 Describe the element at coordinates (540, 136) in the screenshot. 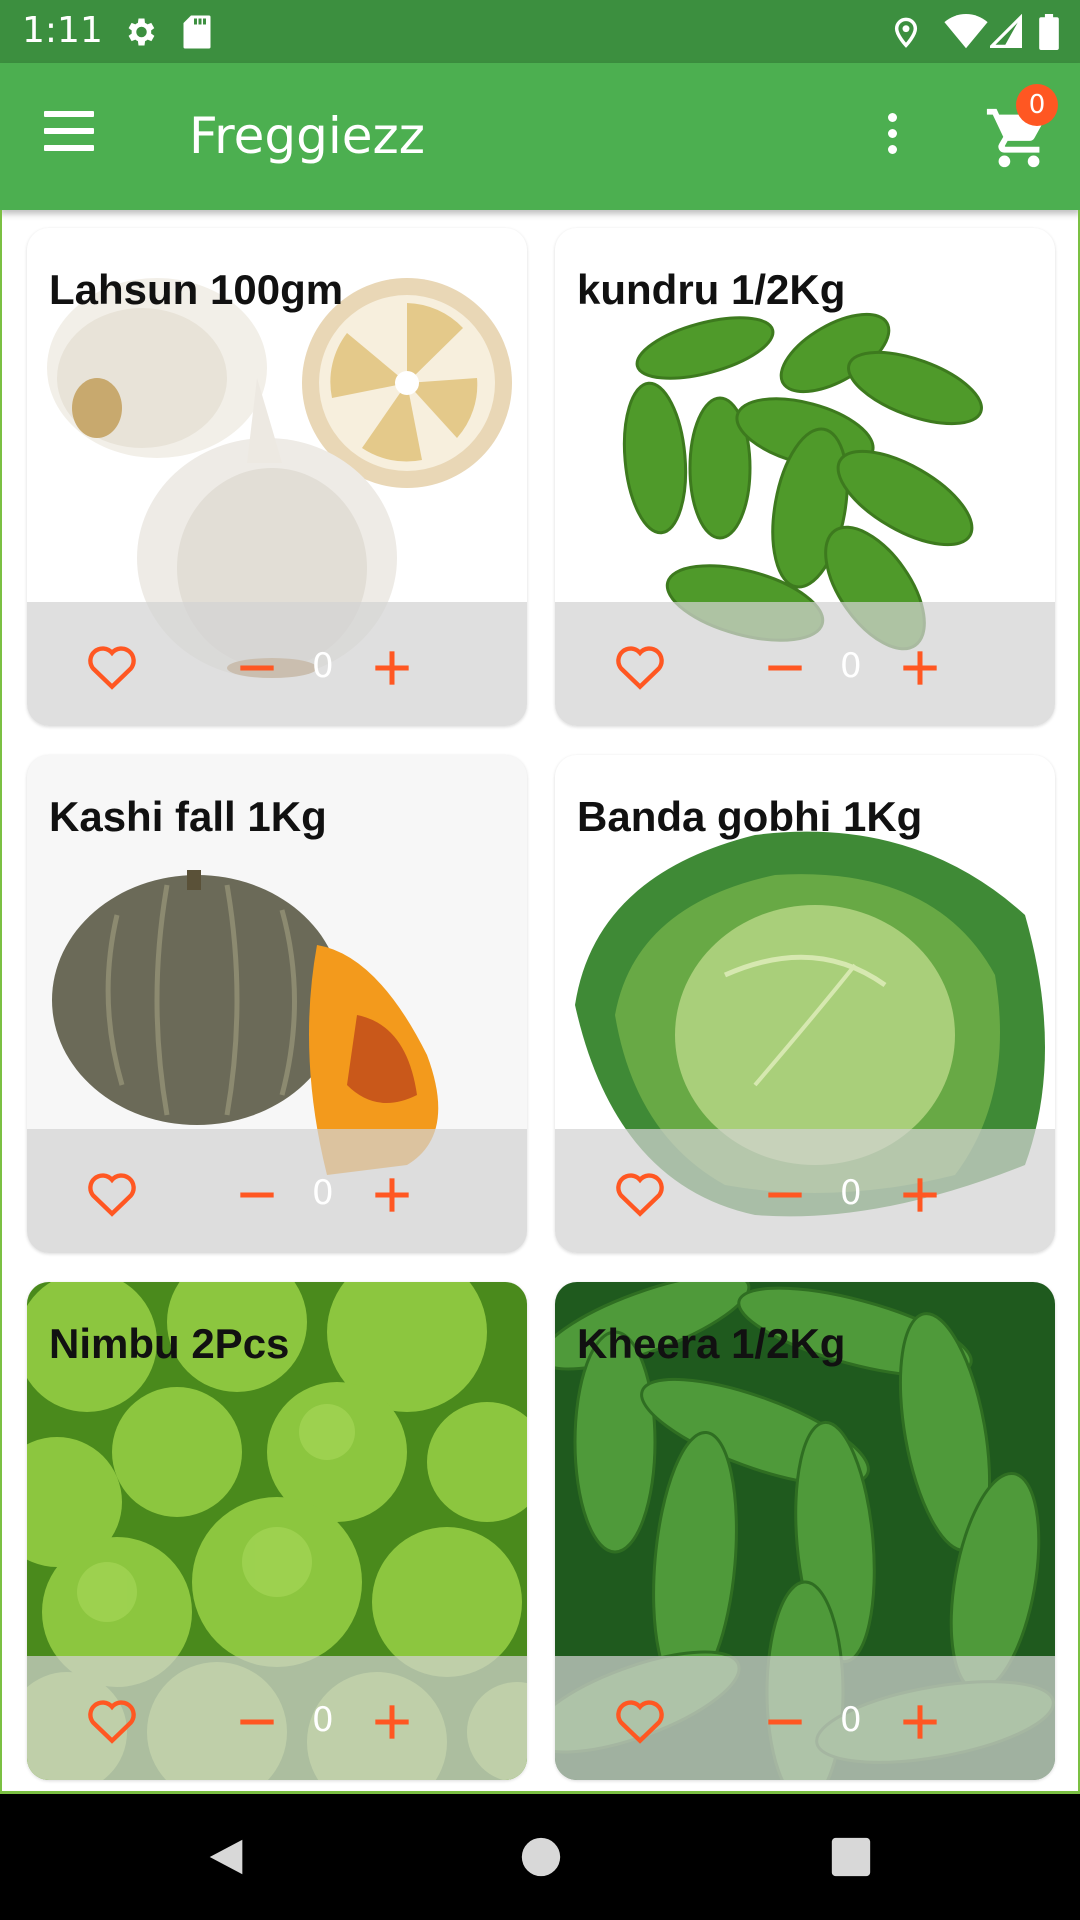

I see `app-bar: Freggiezz 0` at that location.